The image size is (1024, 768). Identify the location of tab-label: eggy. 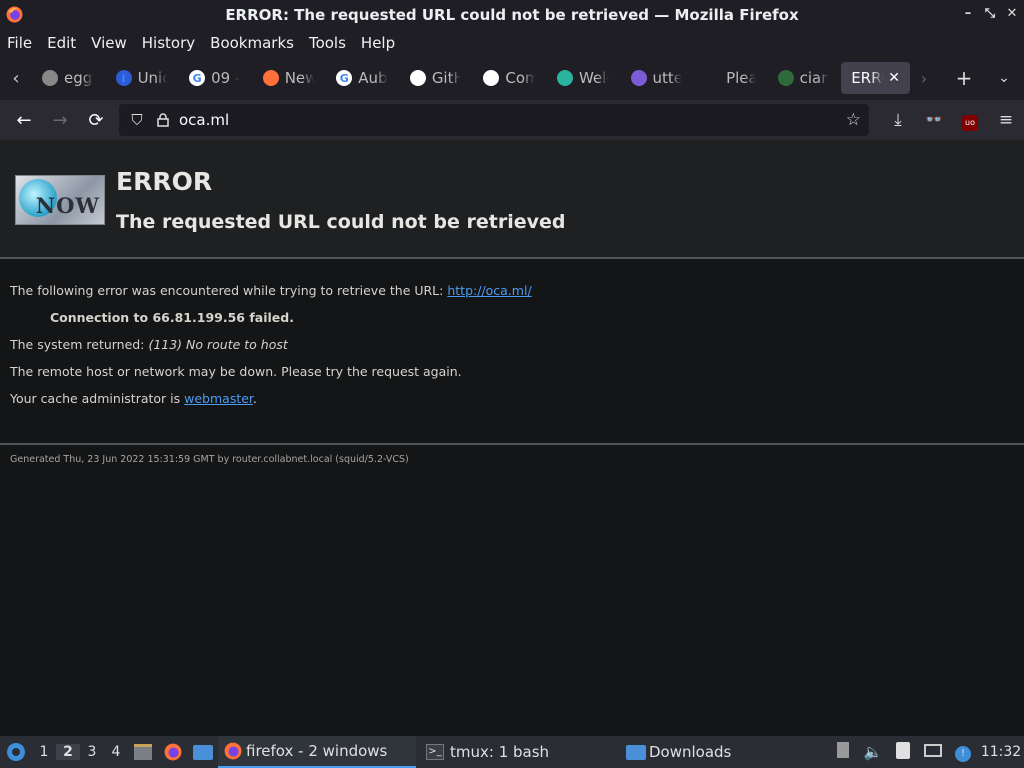
(79, 78).